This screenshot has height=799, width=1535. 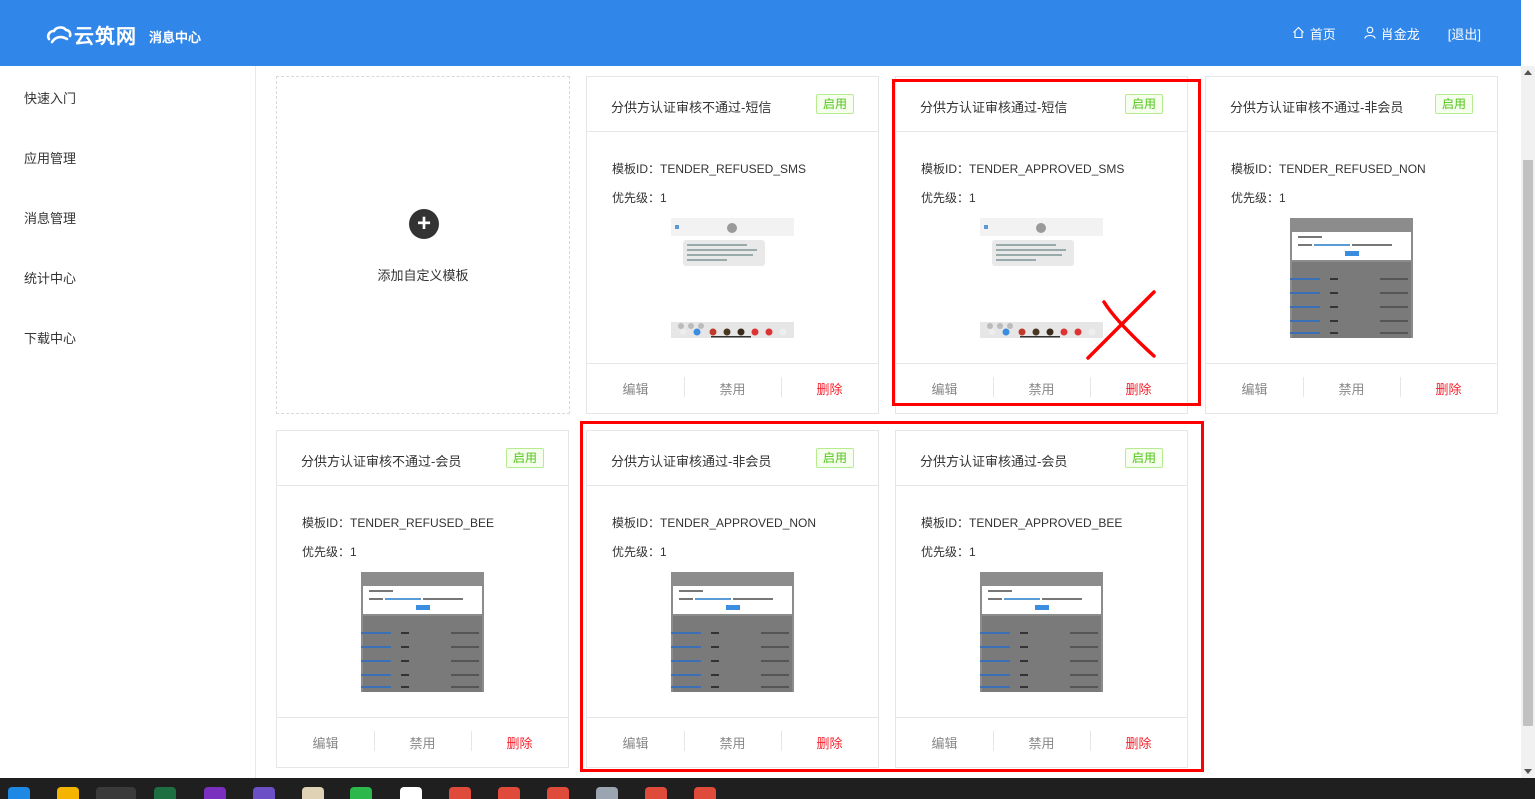 I want to click on card-header: 分供方认证审核不通过-短信 启用, so click(x=732, y=104).